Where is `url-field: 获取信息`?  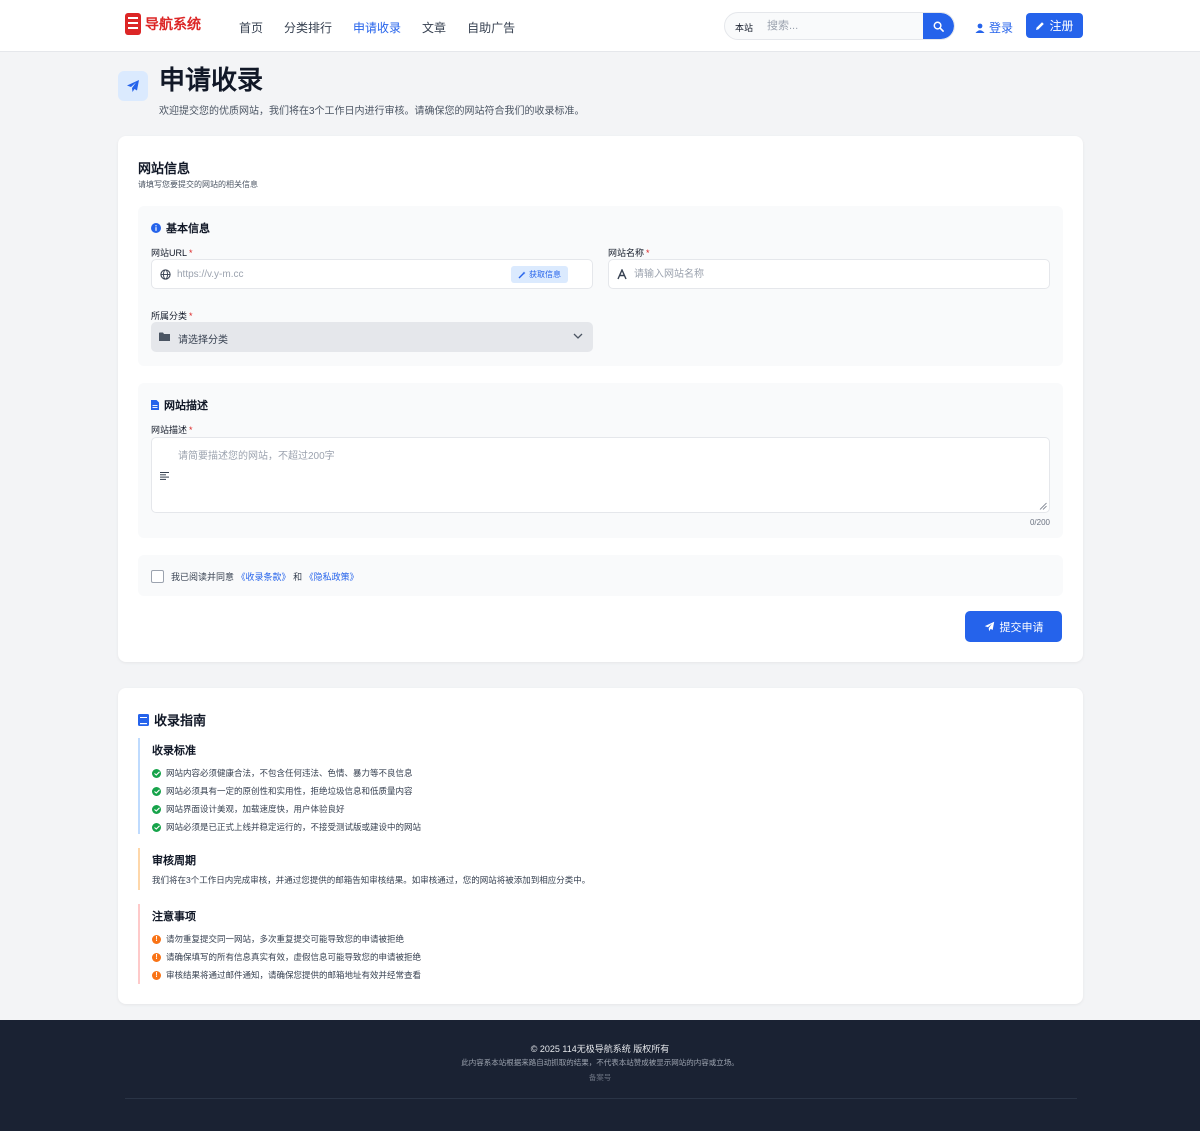 url-field: 获取信息 is located at coordinates (372, 274).